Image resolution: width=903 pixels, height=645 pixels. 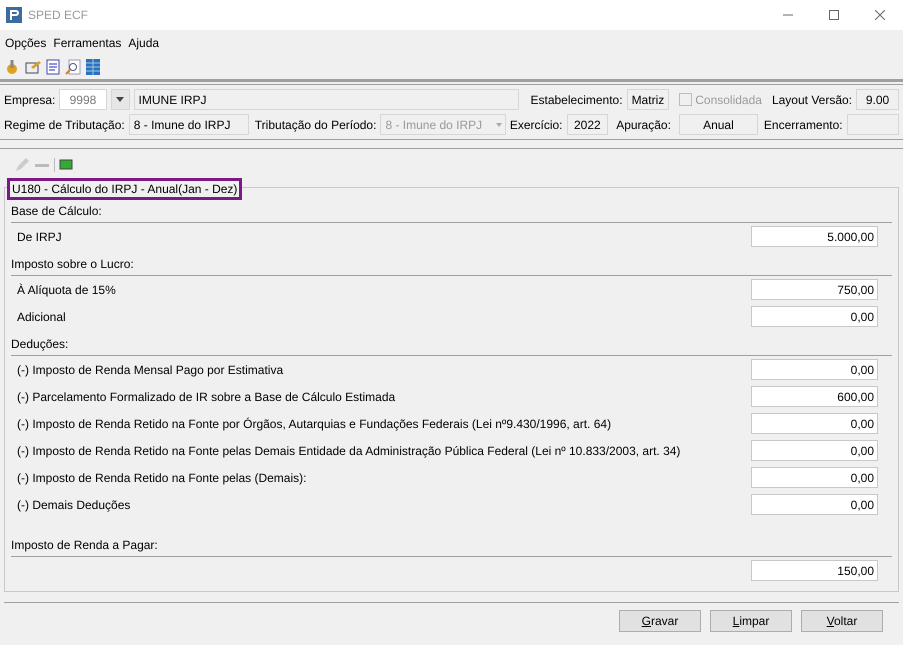 What do you see at coordinates (872, 124) in the screenshot?
I see `closing-field` at bounding box center [872, 124].